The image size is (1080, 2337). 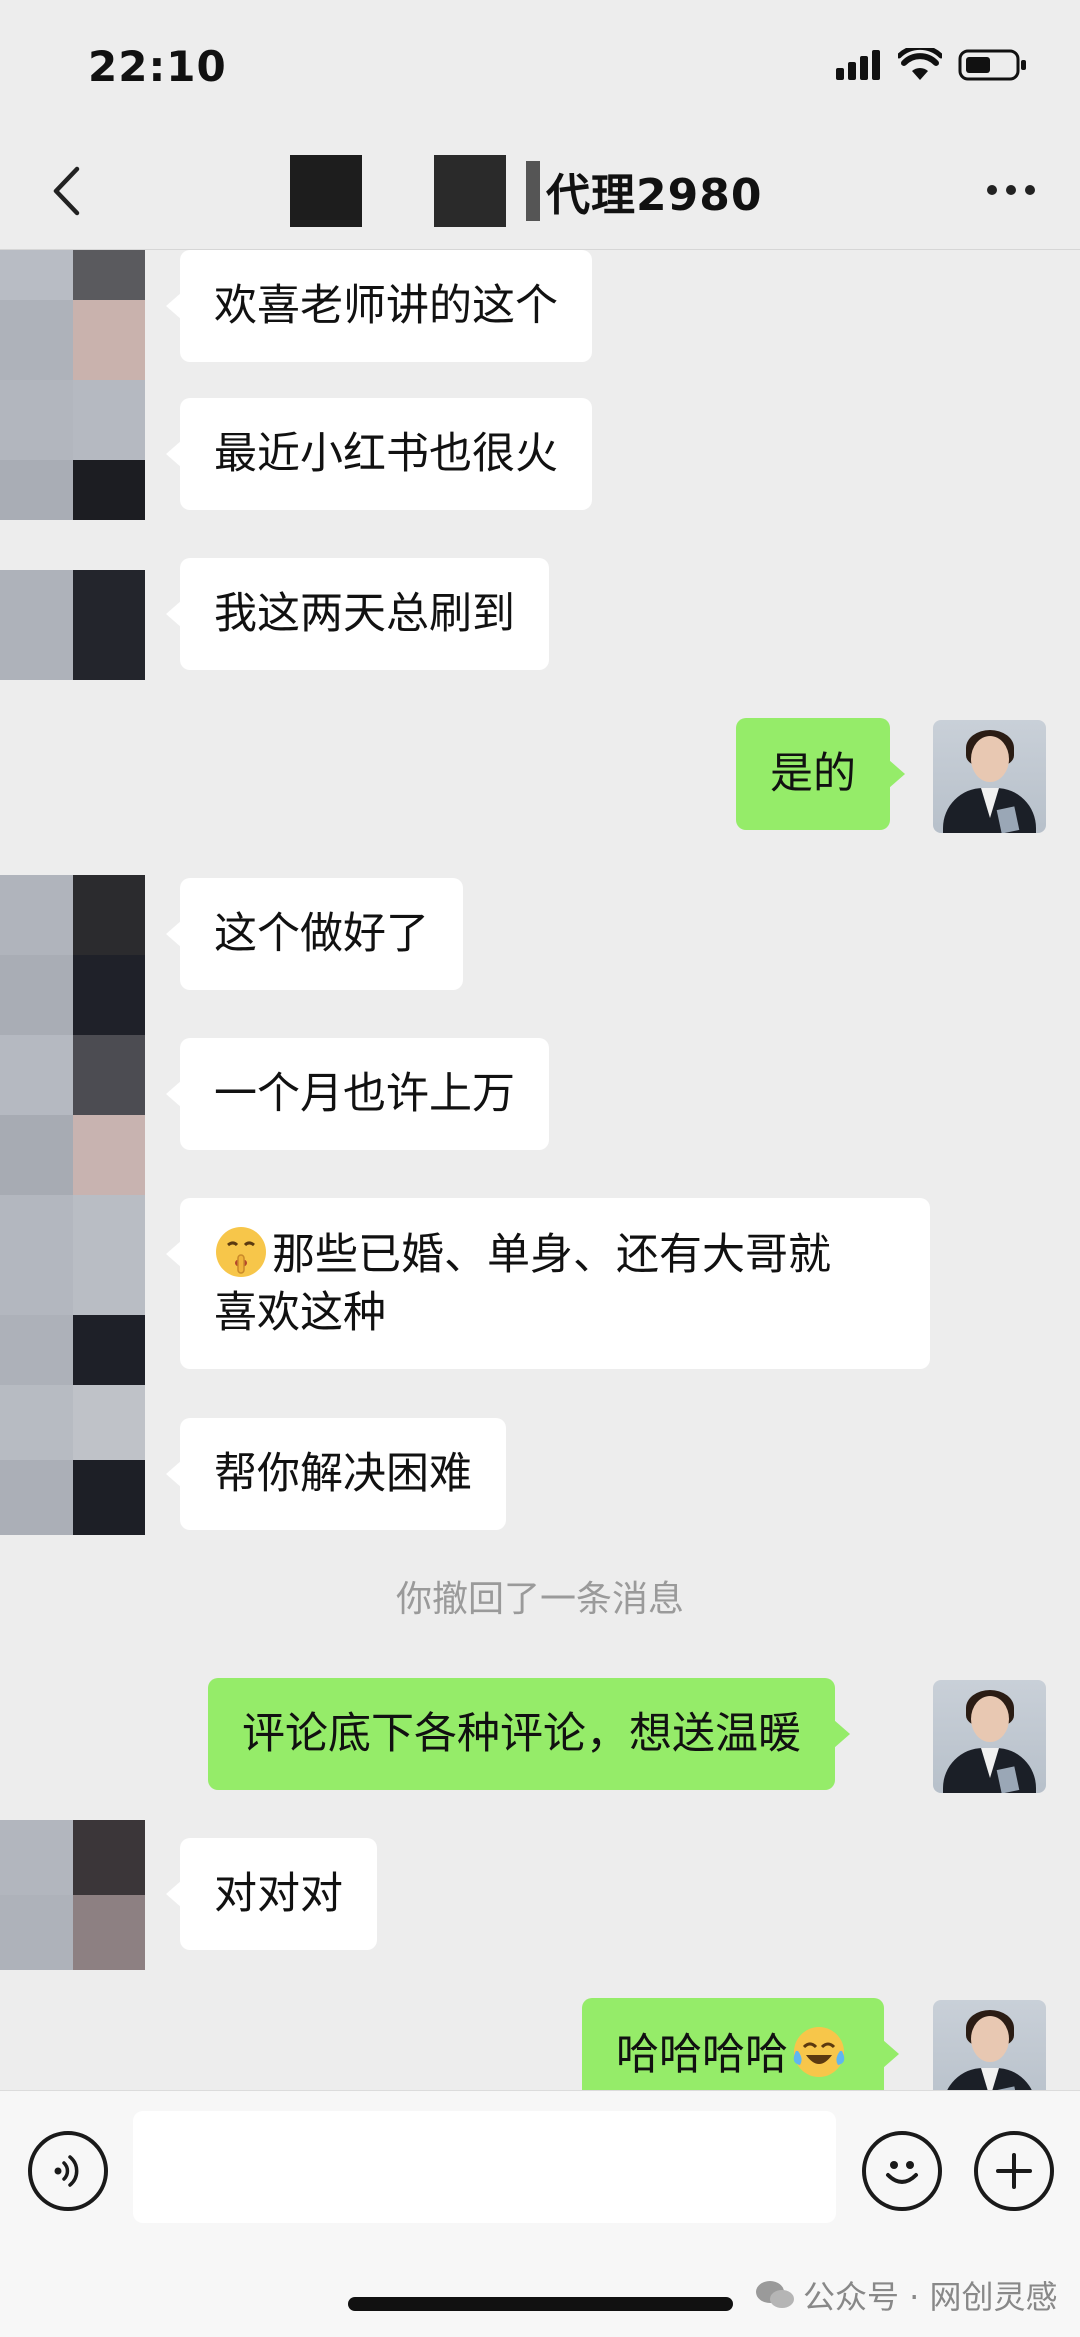 I want to click on emoji-button, so click(x=902, y=2171).